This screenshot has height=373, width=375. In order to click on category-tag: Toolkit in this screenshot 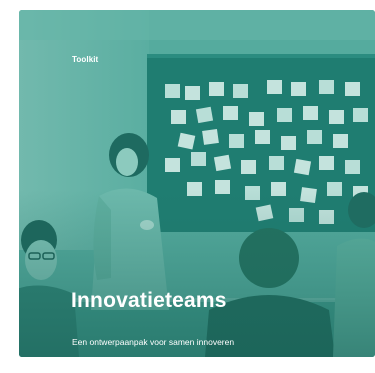, I will do `click(85, 59)`.